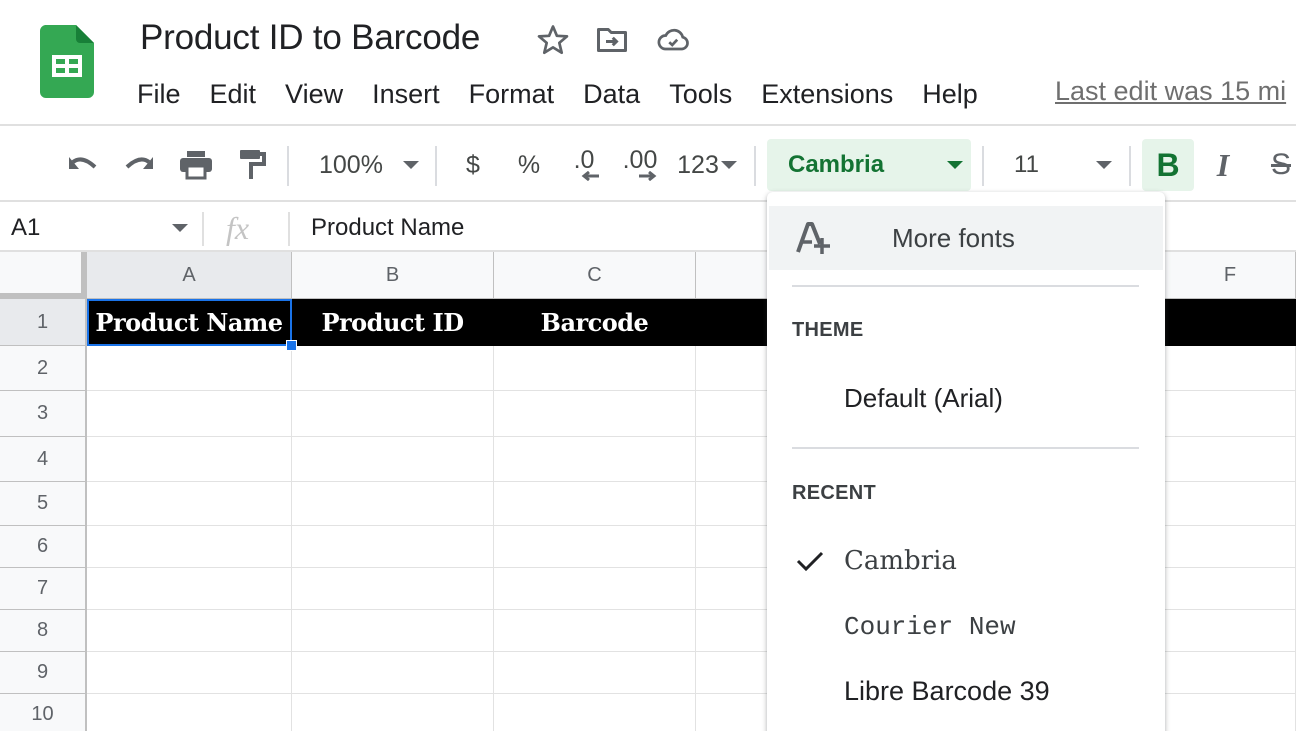  What do you see at coordinates (1170, 91) in the screenshot?
I see `last-edit-link: Last edit was 15 mi` at bounding box center [1170, 91].